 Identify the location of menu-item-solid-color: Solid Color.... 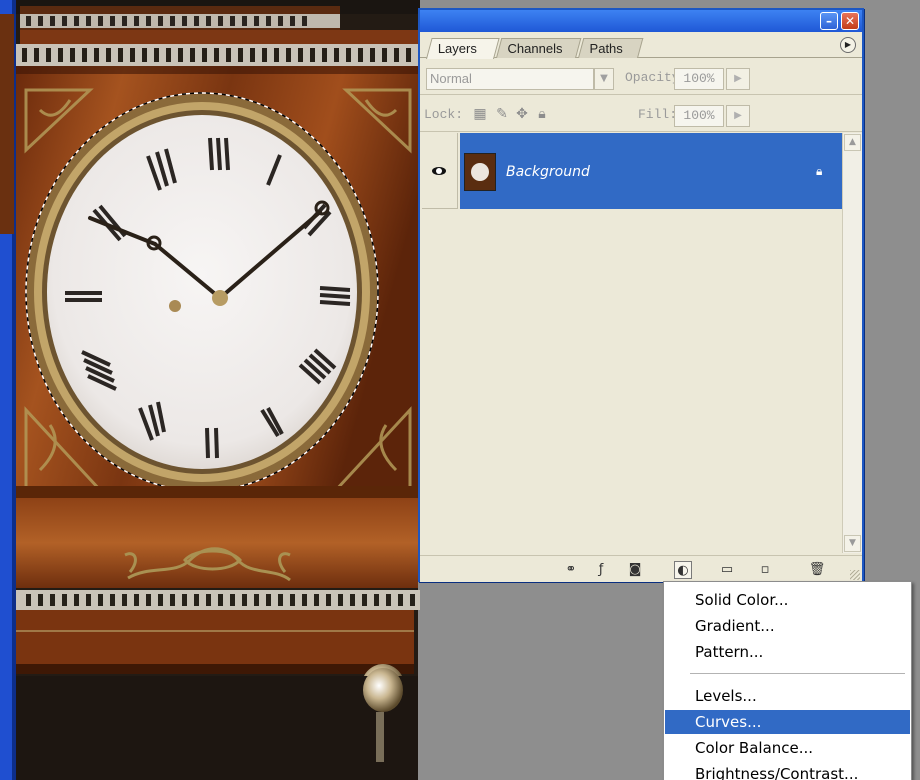
(787, 600).